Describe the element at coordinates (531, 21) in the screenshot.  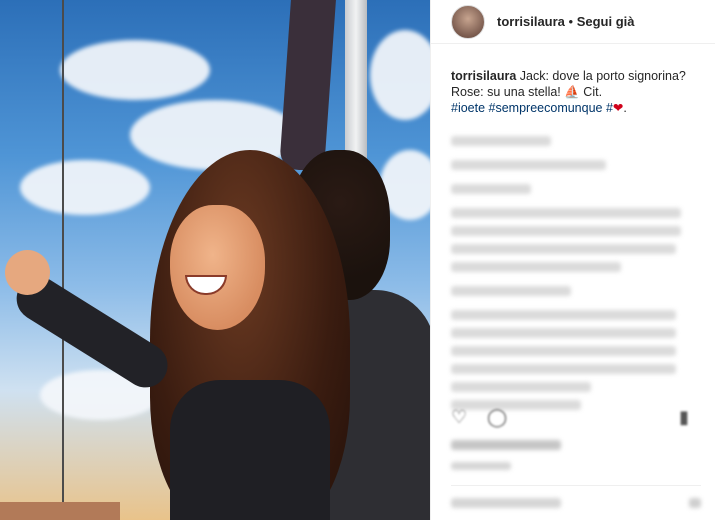
I see `header-username: torrisilaura` at that location.